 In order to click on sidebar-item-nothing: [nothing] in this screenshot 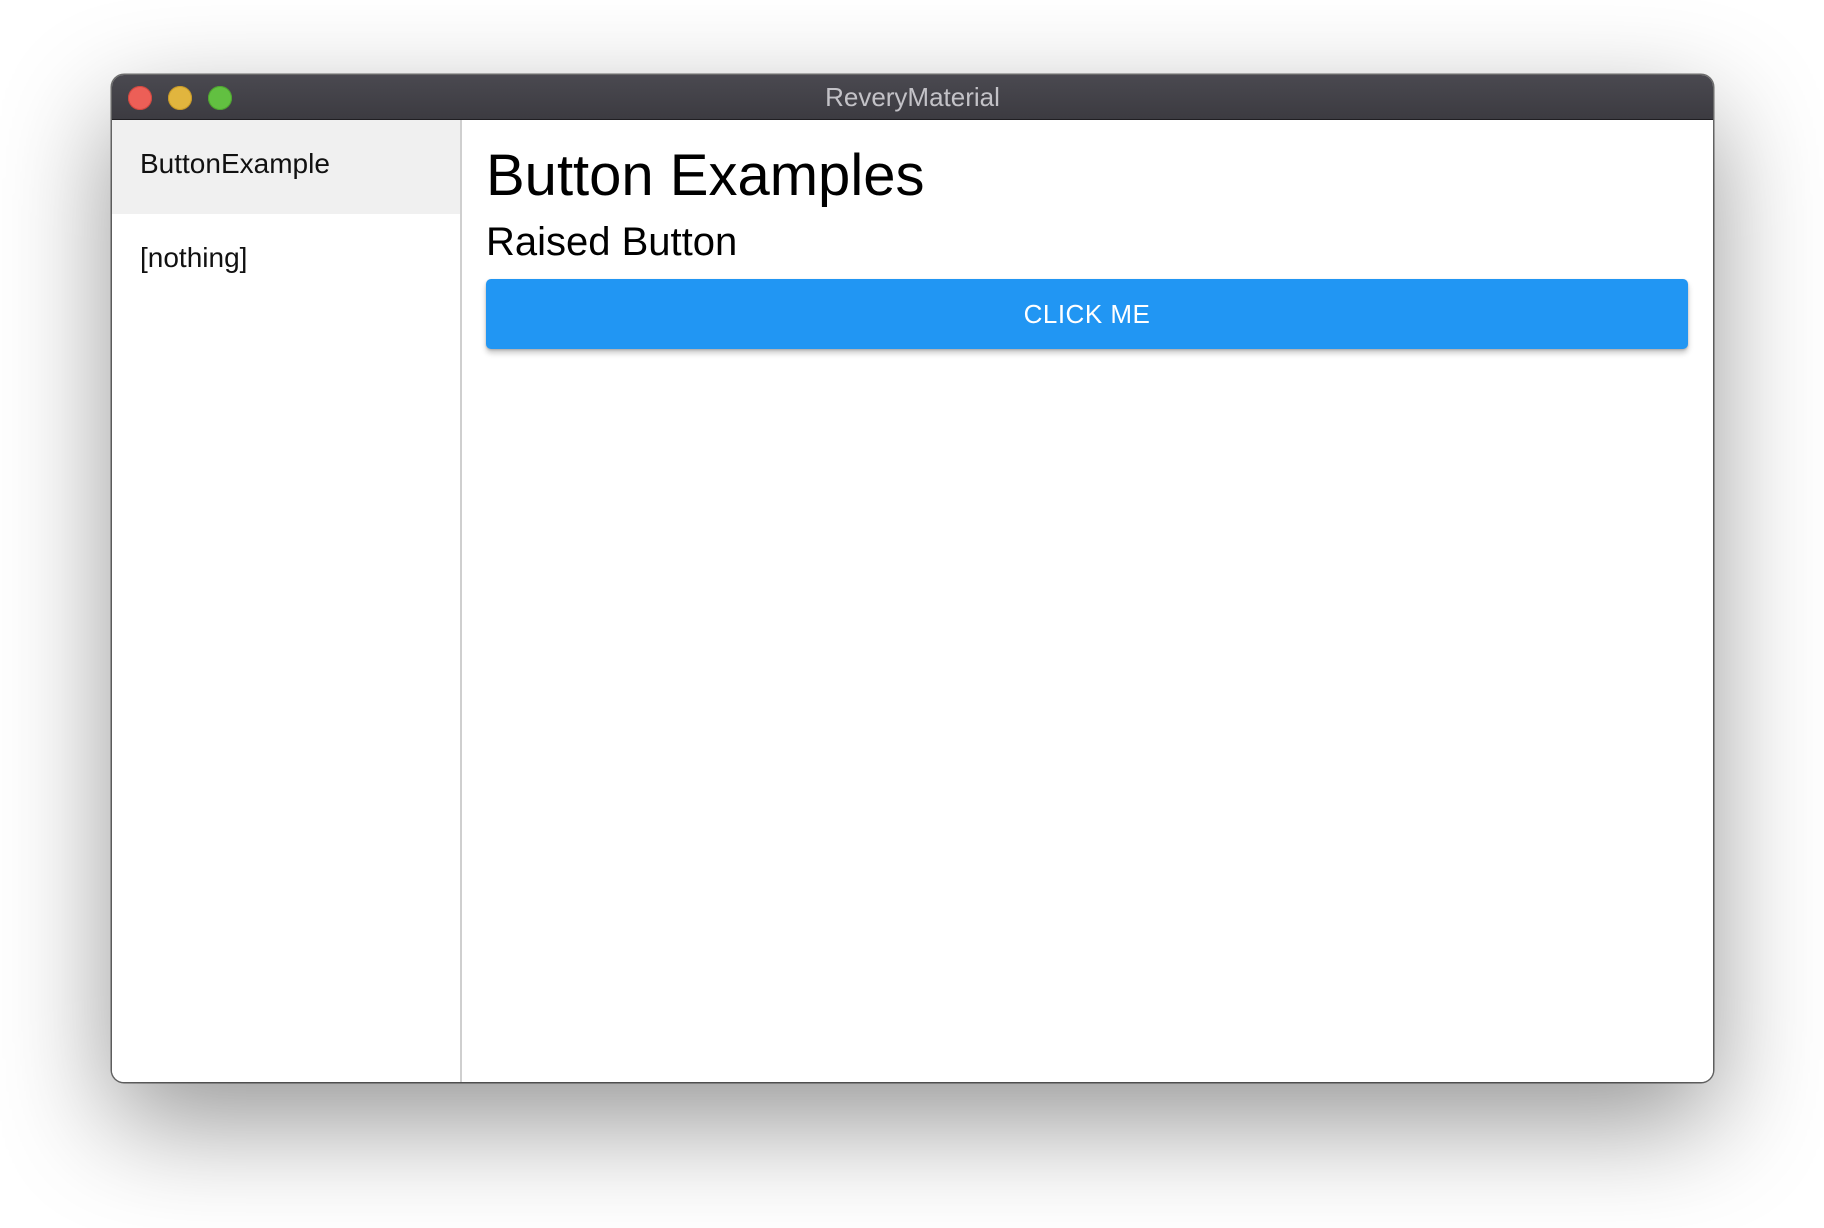, I will do `click(286, 261)`.